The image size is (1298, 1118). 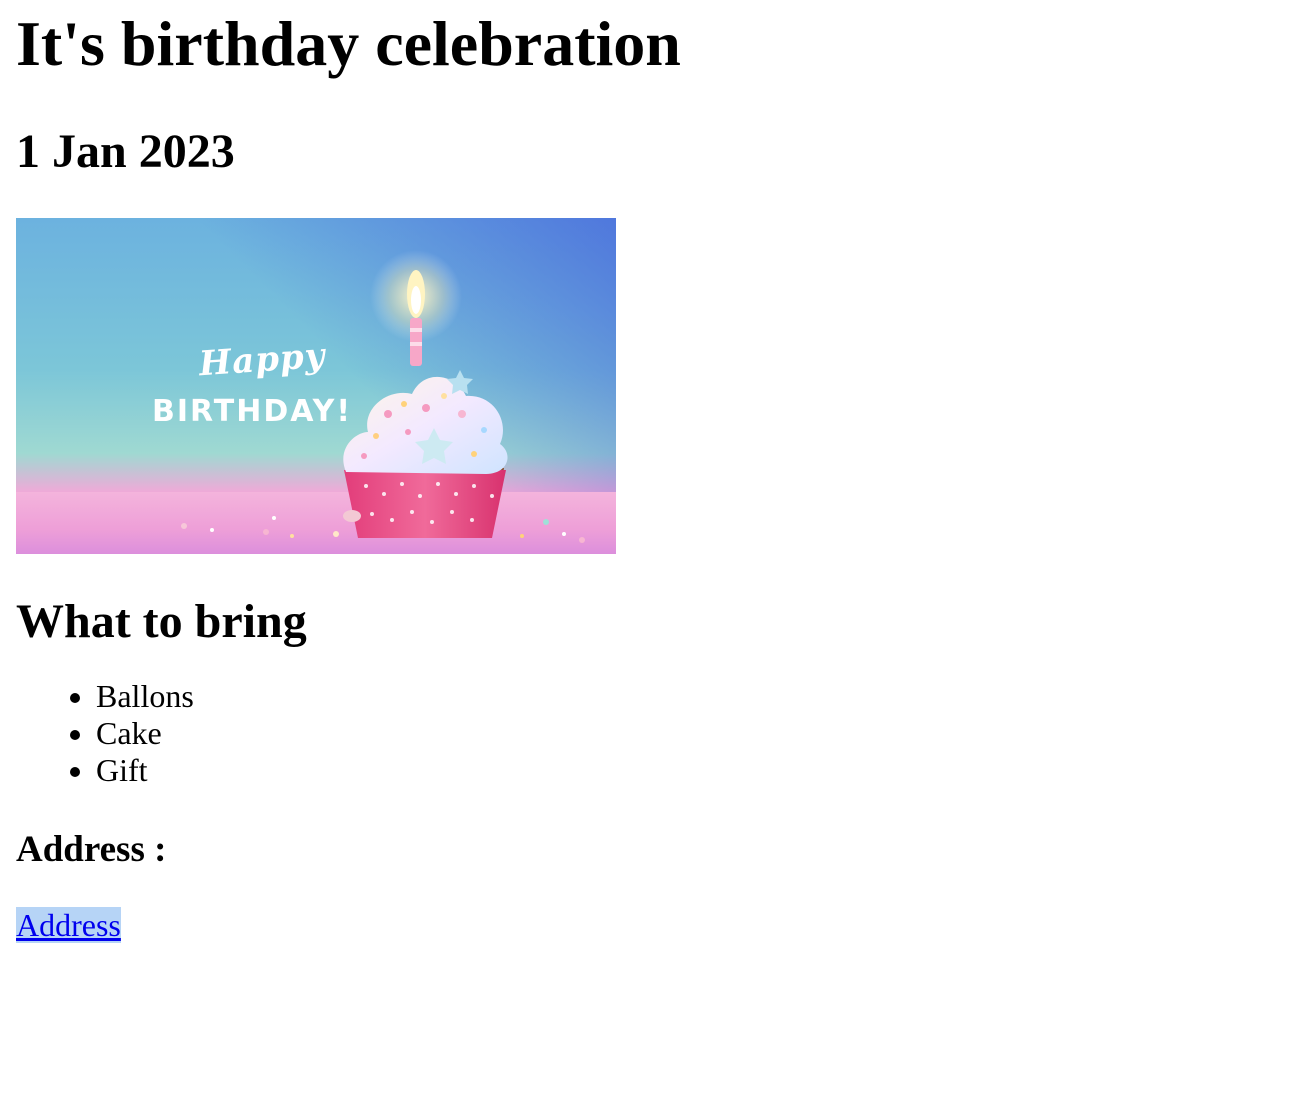 What do you see at coordinates (689, 696) in the screenshot?
I see `list-item: Ballons` at bounding box center [689, 696].